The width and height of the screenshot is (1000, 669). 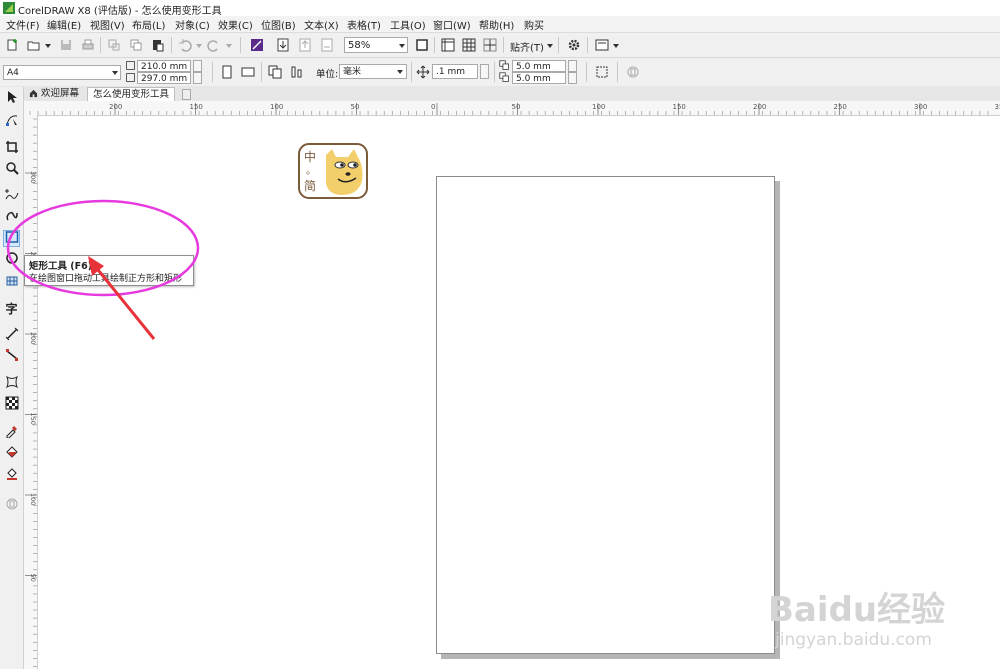 I want to click on page-height-spinner, so click(x=197, y=78).